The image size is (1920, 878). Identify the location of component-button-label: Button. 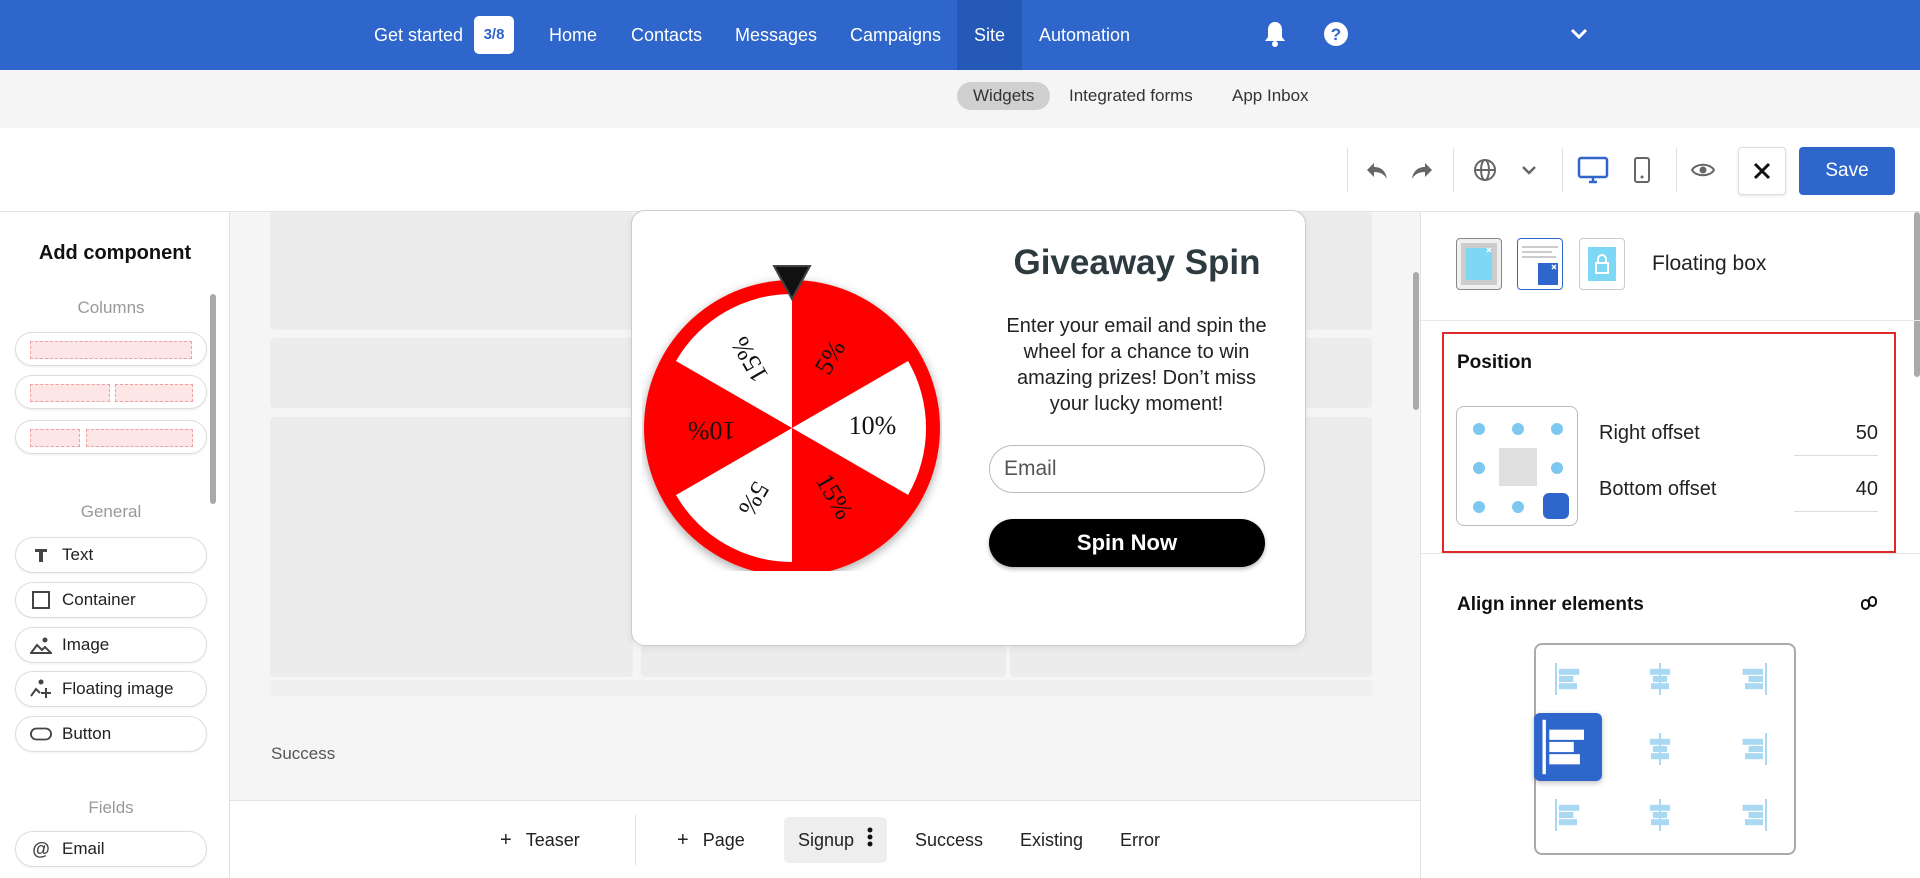
(87, 733).